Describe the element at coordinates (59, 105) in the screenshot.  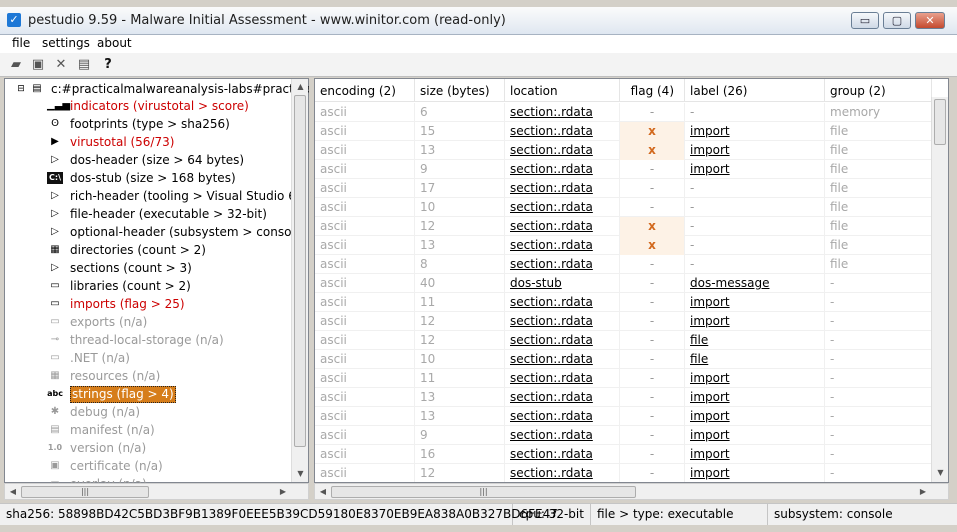
I see `bar-chart-icon: ▁▃▅` at that location.